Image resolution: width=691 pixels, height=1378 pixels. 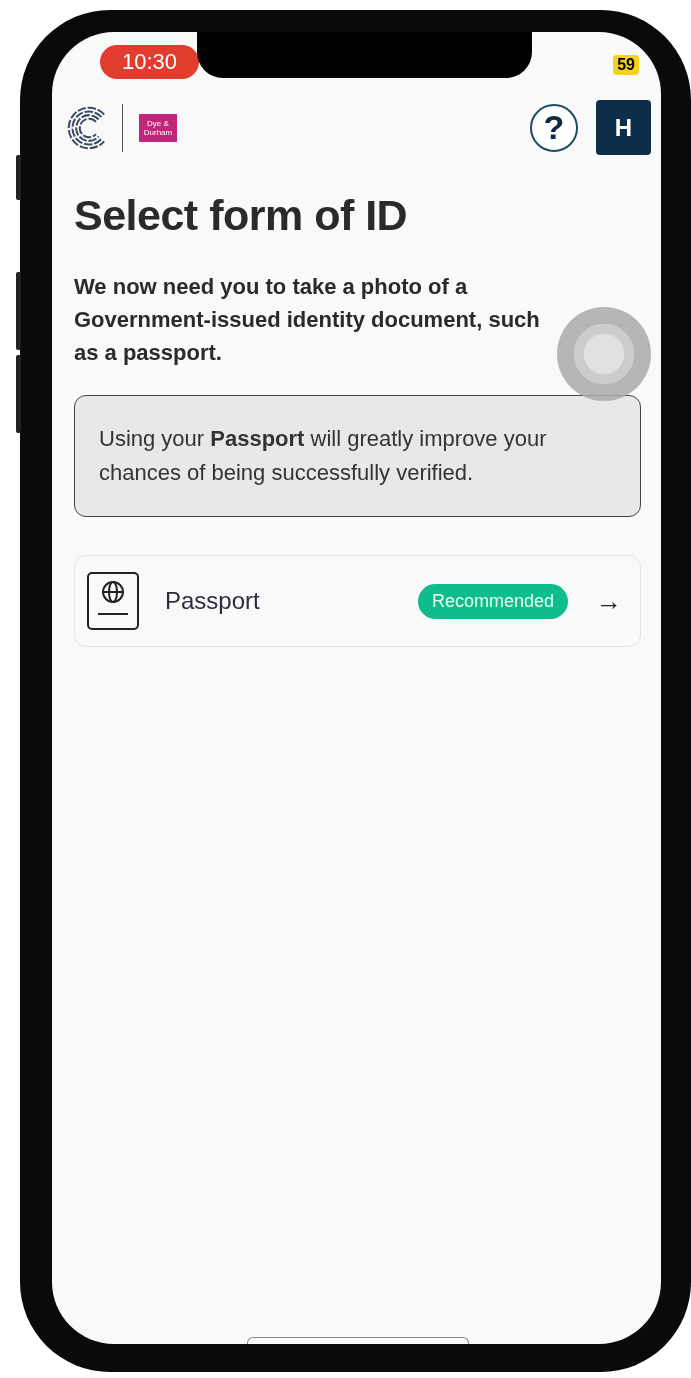 I want to click on recommended-badge: Recommended, so click(x=492, y=601).